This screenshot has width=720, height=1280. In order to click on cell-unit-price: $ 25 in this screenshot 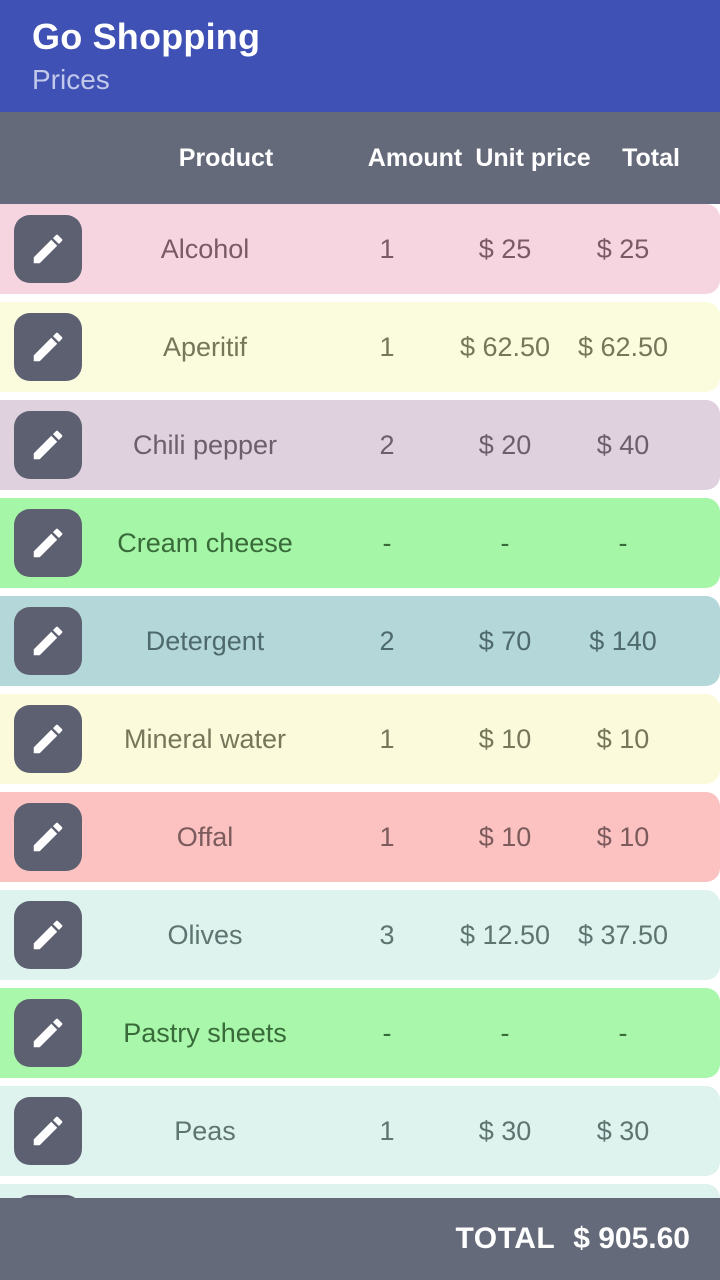, I will do `click(505, 248)`.